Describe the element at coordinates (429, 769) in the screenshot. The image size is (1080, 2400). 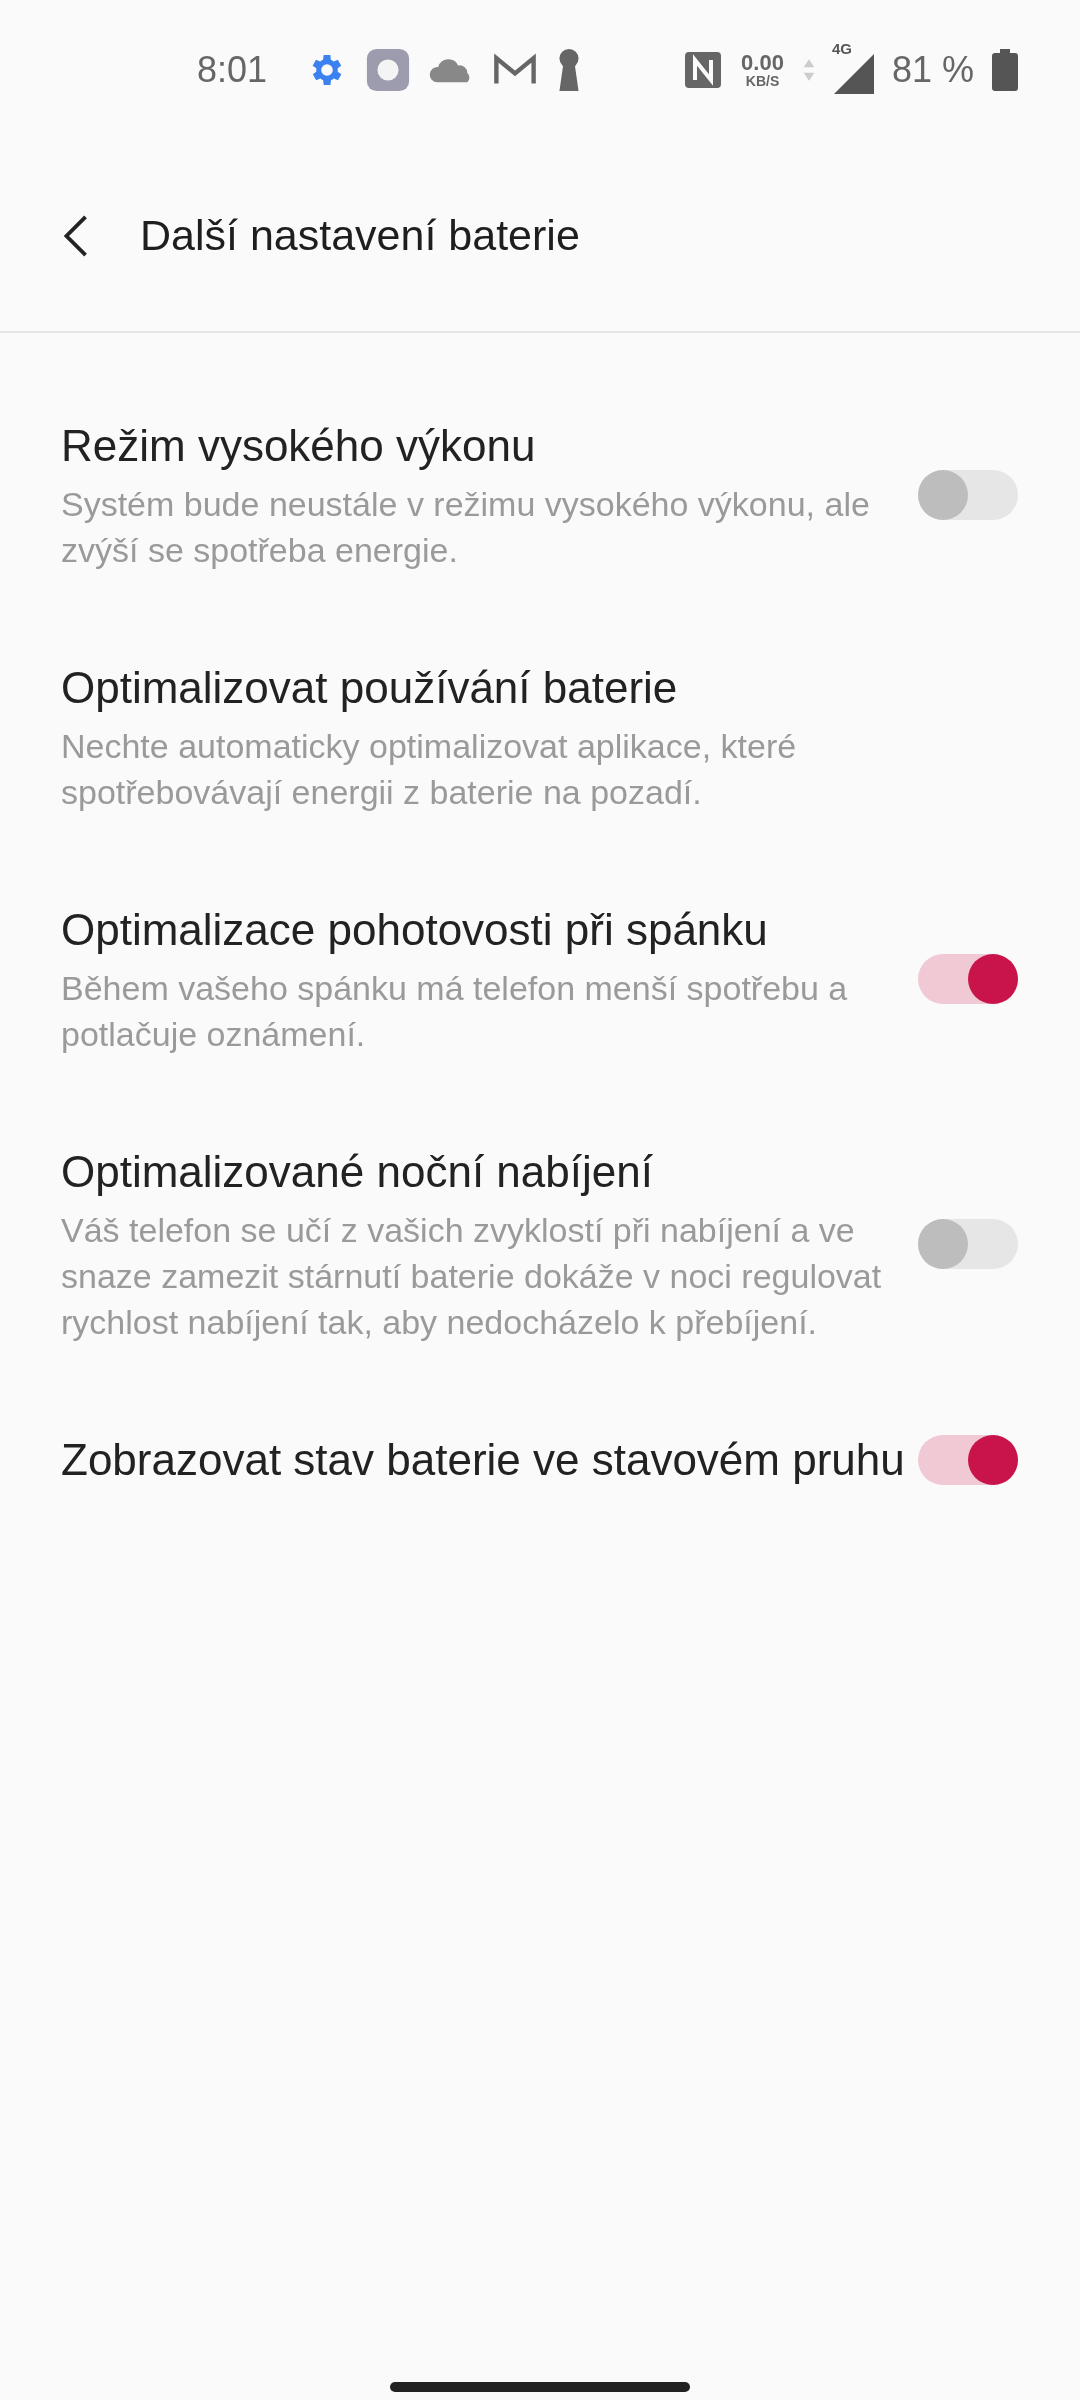
I see `setting-description: Nechte automaticky optimalizovat aplikace, které spotřebovávají energii z baterie na pozadí.` at that location.